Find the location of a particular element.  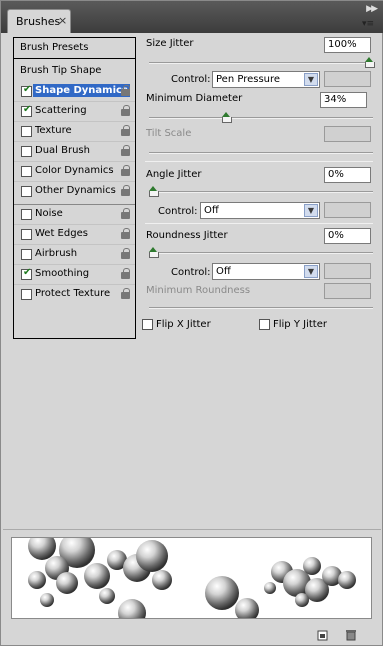

tab-brushes-label: Brushes is located at coordinates (38, 21).